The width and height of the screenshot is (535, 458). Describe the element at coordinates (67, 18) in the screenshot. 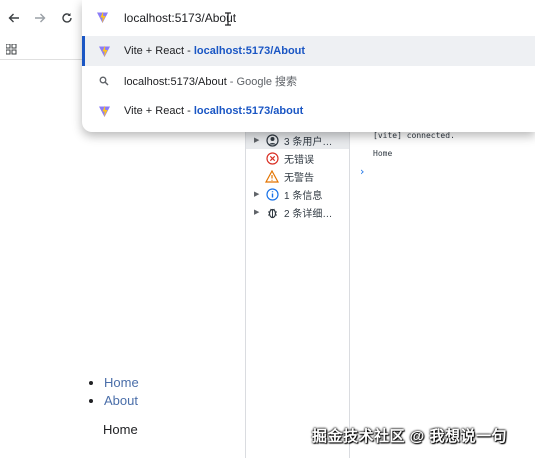

I see `reload-icon` at that location.